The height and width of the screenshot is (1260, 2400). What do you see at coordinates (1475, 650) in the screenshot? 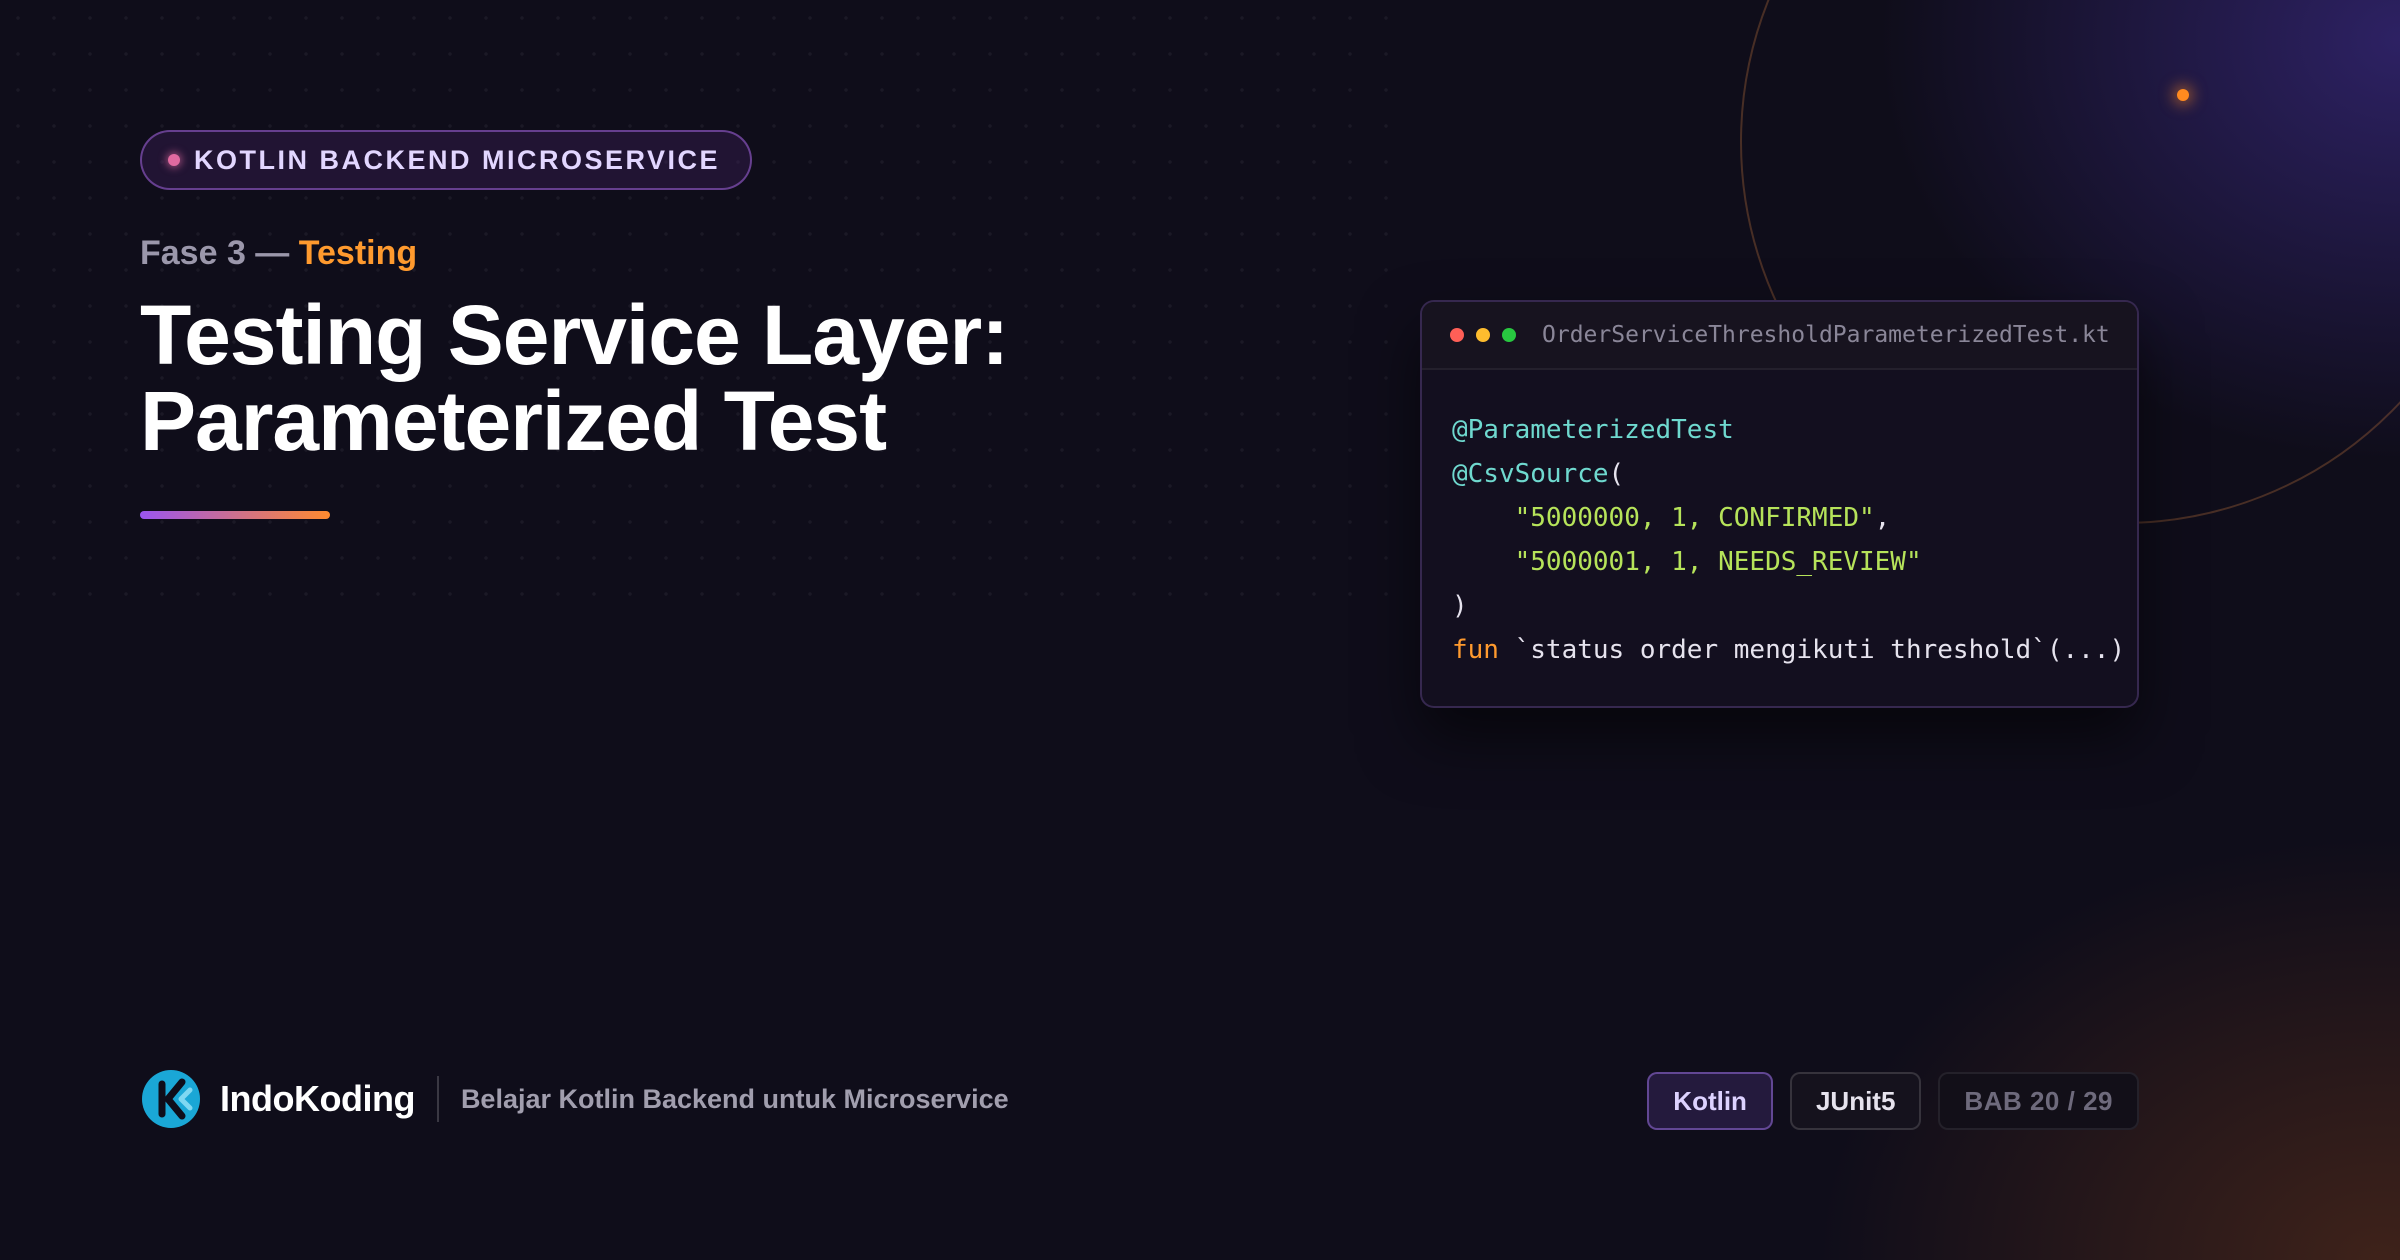
I see `code-token: fun` at bounding box center [1475, 650].